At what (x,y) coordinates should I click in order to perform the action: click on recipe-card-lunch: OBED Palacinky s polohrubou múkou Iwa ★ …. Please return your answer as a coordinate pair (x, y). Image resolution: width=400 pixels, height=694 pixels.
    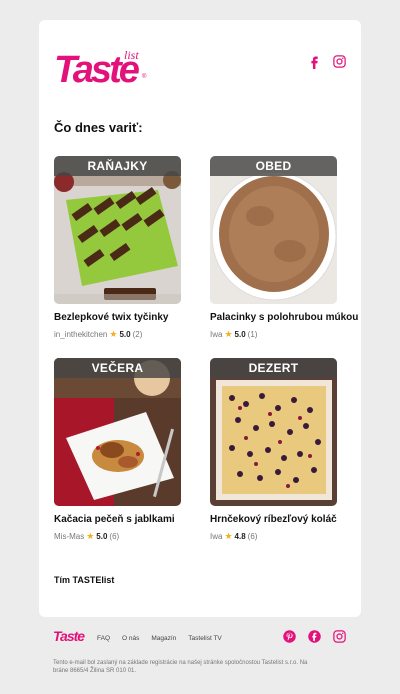
    Looking at the image, I should click on (284, 248).